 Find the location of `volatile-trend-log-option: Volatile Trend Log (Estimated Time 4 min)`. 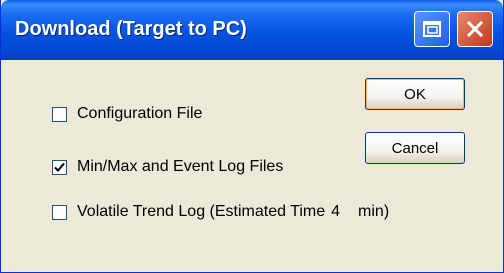

volatile-trend-log-option: Volatile Trend Log (Estimated Time 4 min) is located at coordinates (220, 212).